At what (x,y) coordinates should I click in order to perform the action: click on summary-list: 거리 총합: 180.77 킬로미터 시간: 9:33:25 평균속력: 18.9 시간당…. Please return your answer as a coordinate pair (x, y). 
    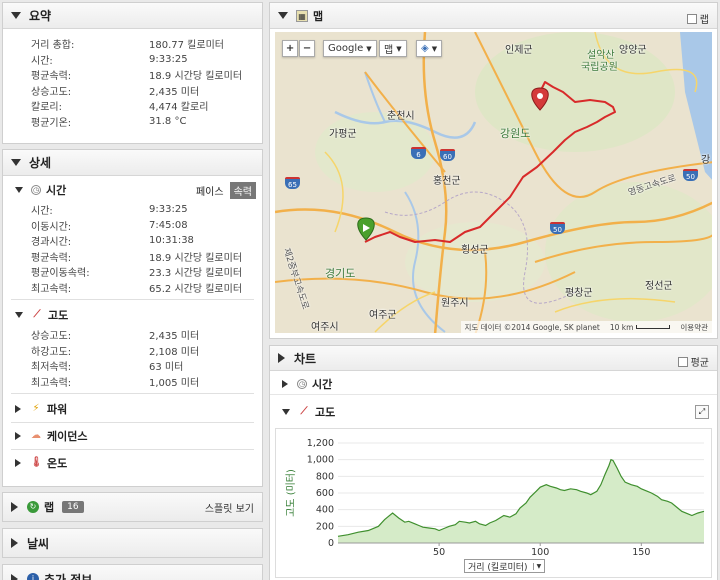
    Looking at the image, I should click on (132, 79).